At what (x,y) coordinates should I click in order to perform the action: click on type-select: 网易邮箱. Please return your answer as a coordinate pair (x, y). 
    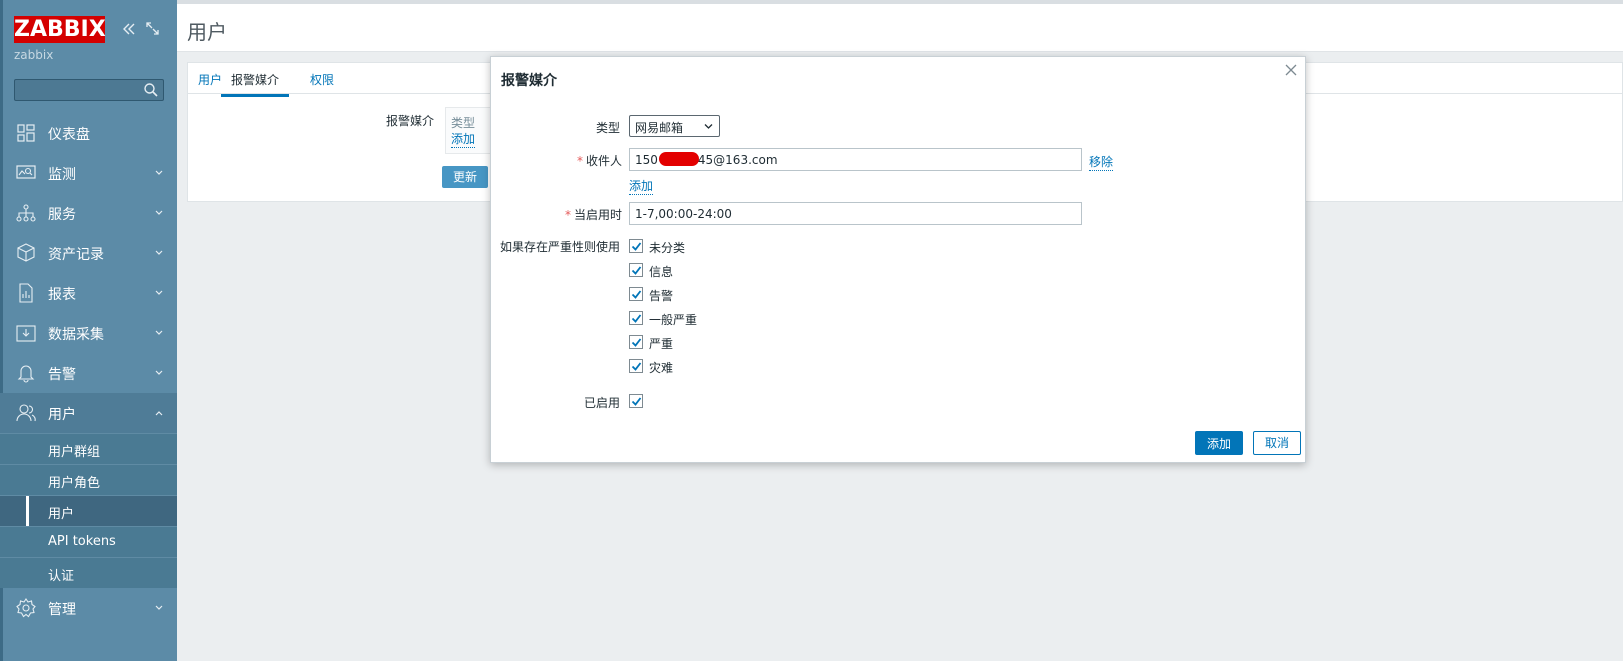
    Looking at the image, I should click on (674, 126).